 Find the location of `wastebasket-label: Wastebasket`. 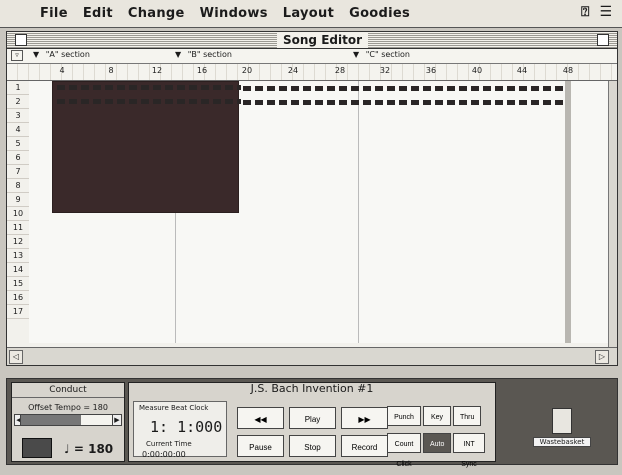

wastebasket-label: Wastebasket is located at coordinates (562, 442).